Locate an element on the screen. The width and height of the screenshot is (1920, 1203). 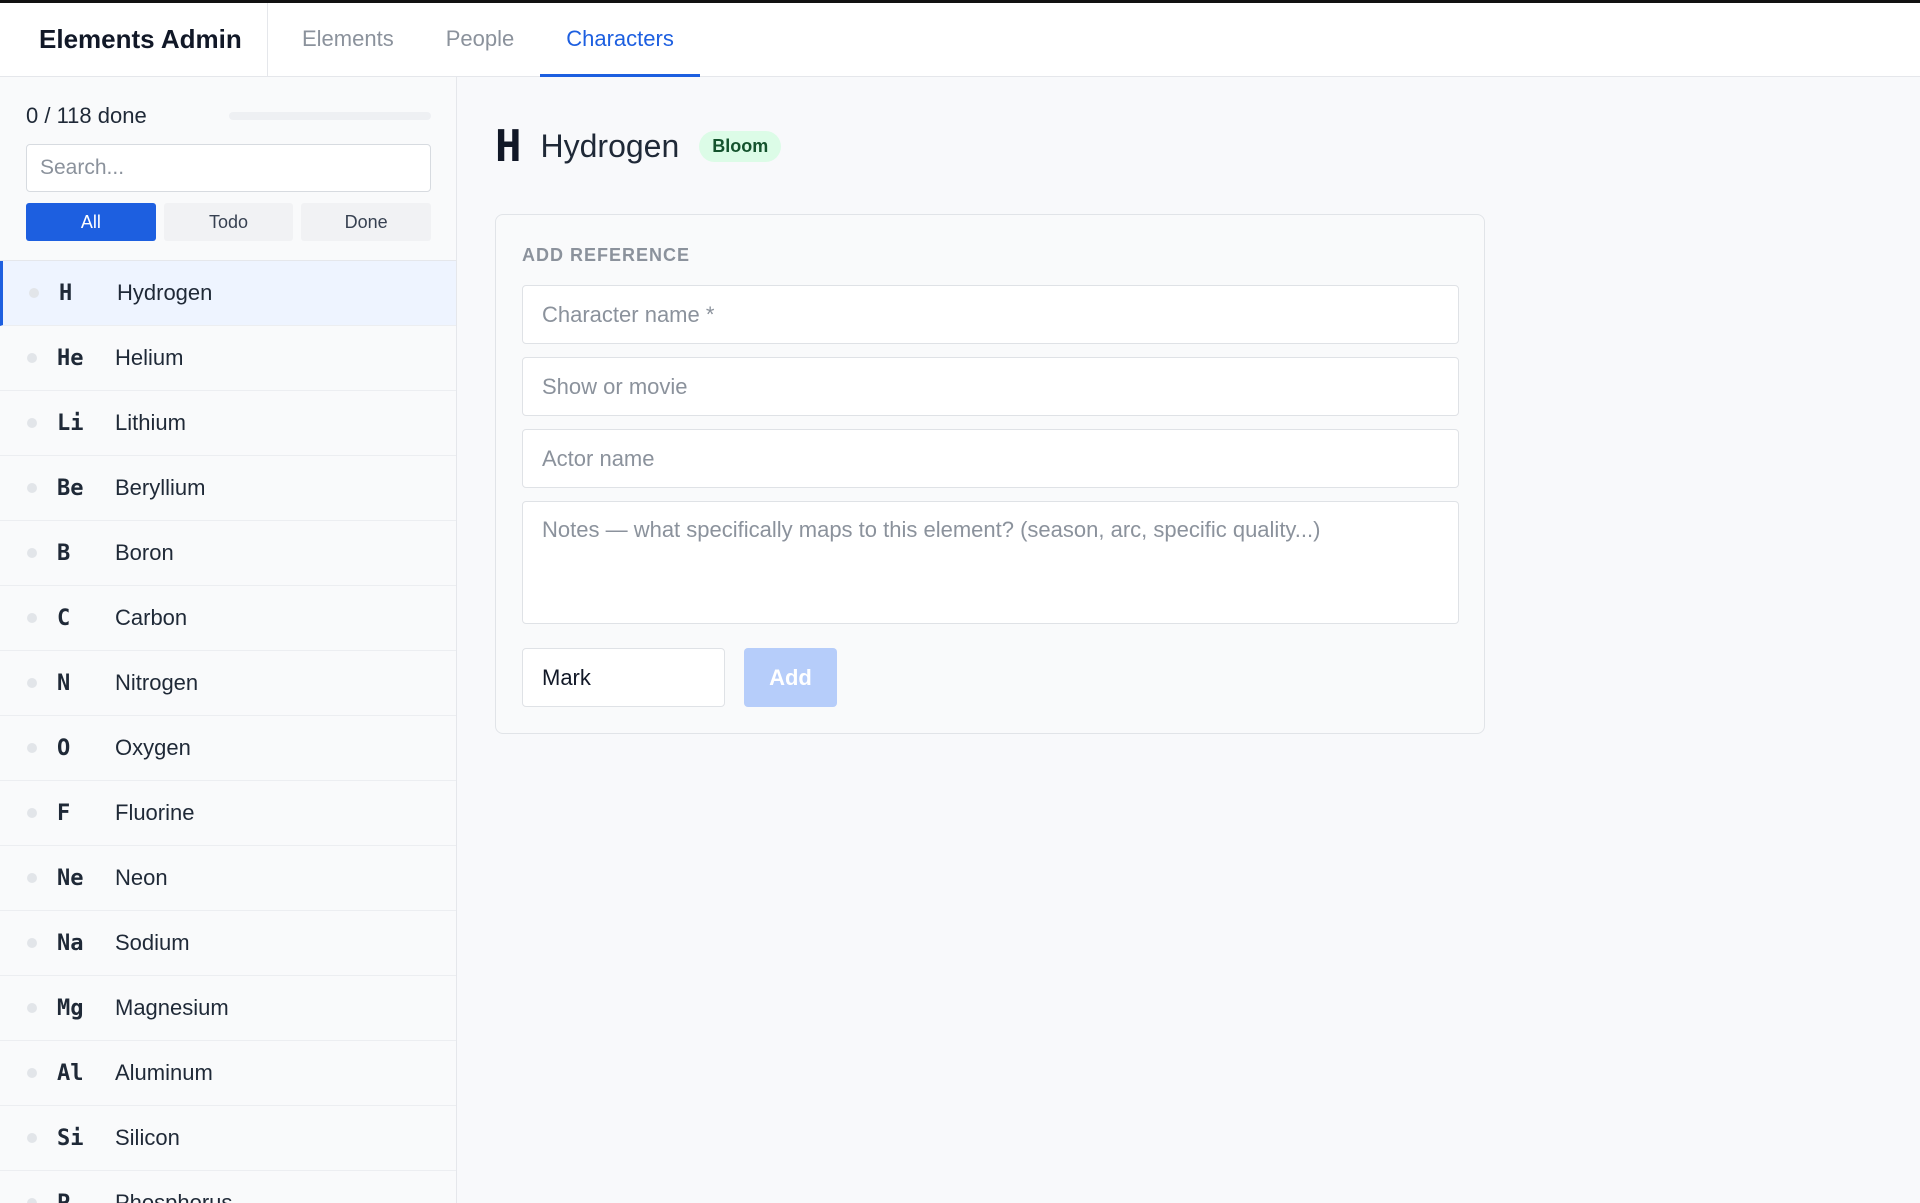
element-symbol: Na is located at coordinates (70, 943).